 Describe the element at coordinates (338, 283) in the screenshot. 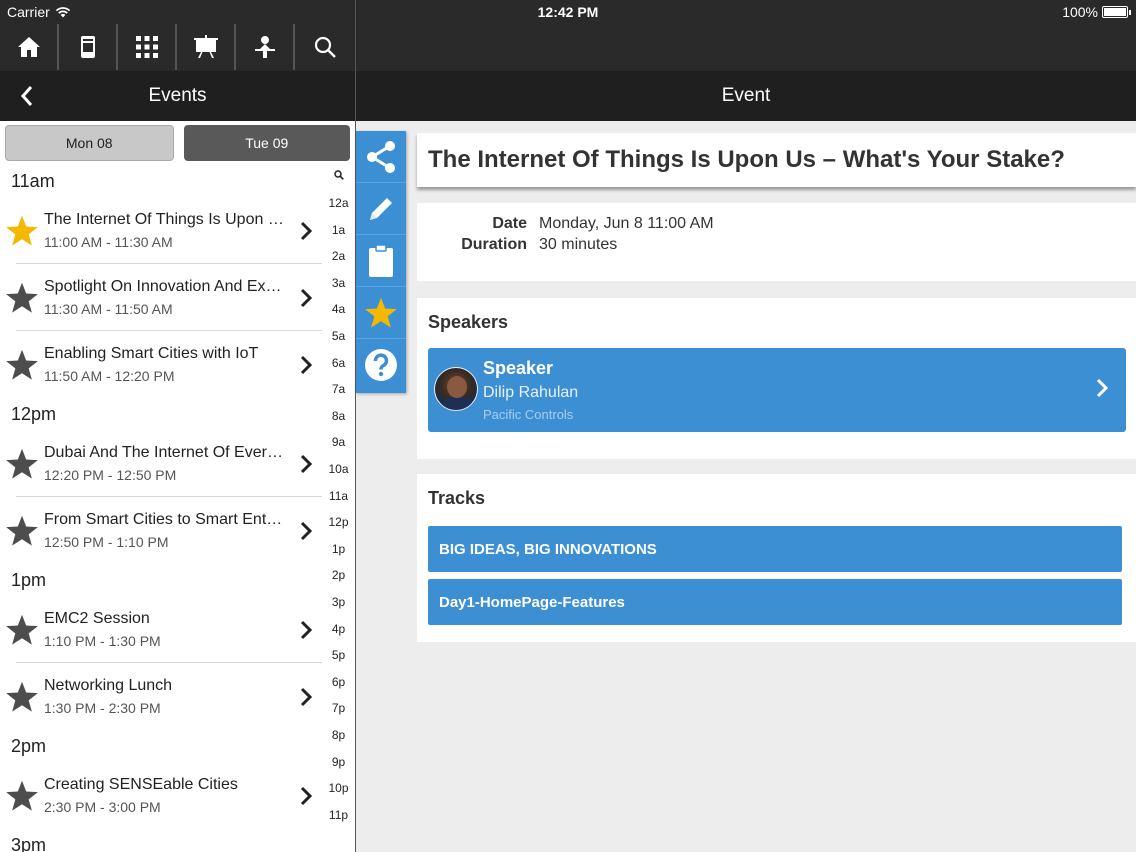

I see `index-entry: 3a` at that location.